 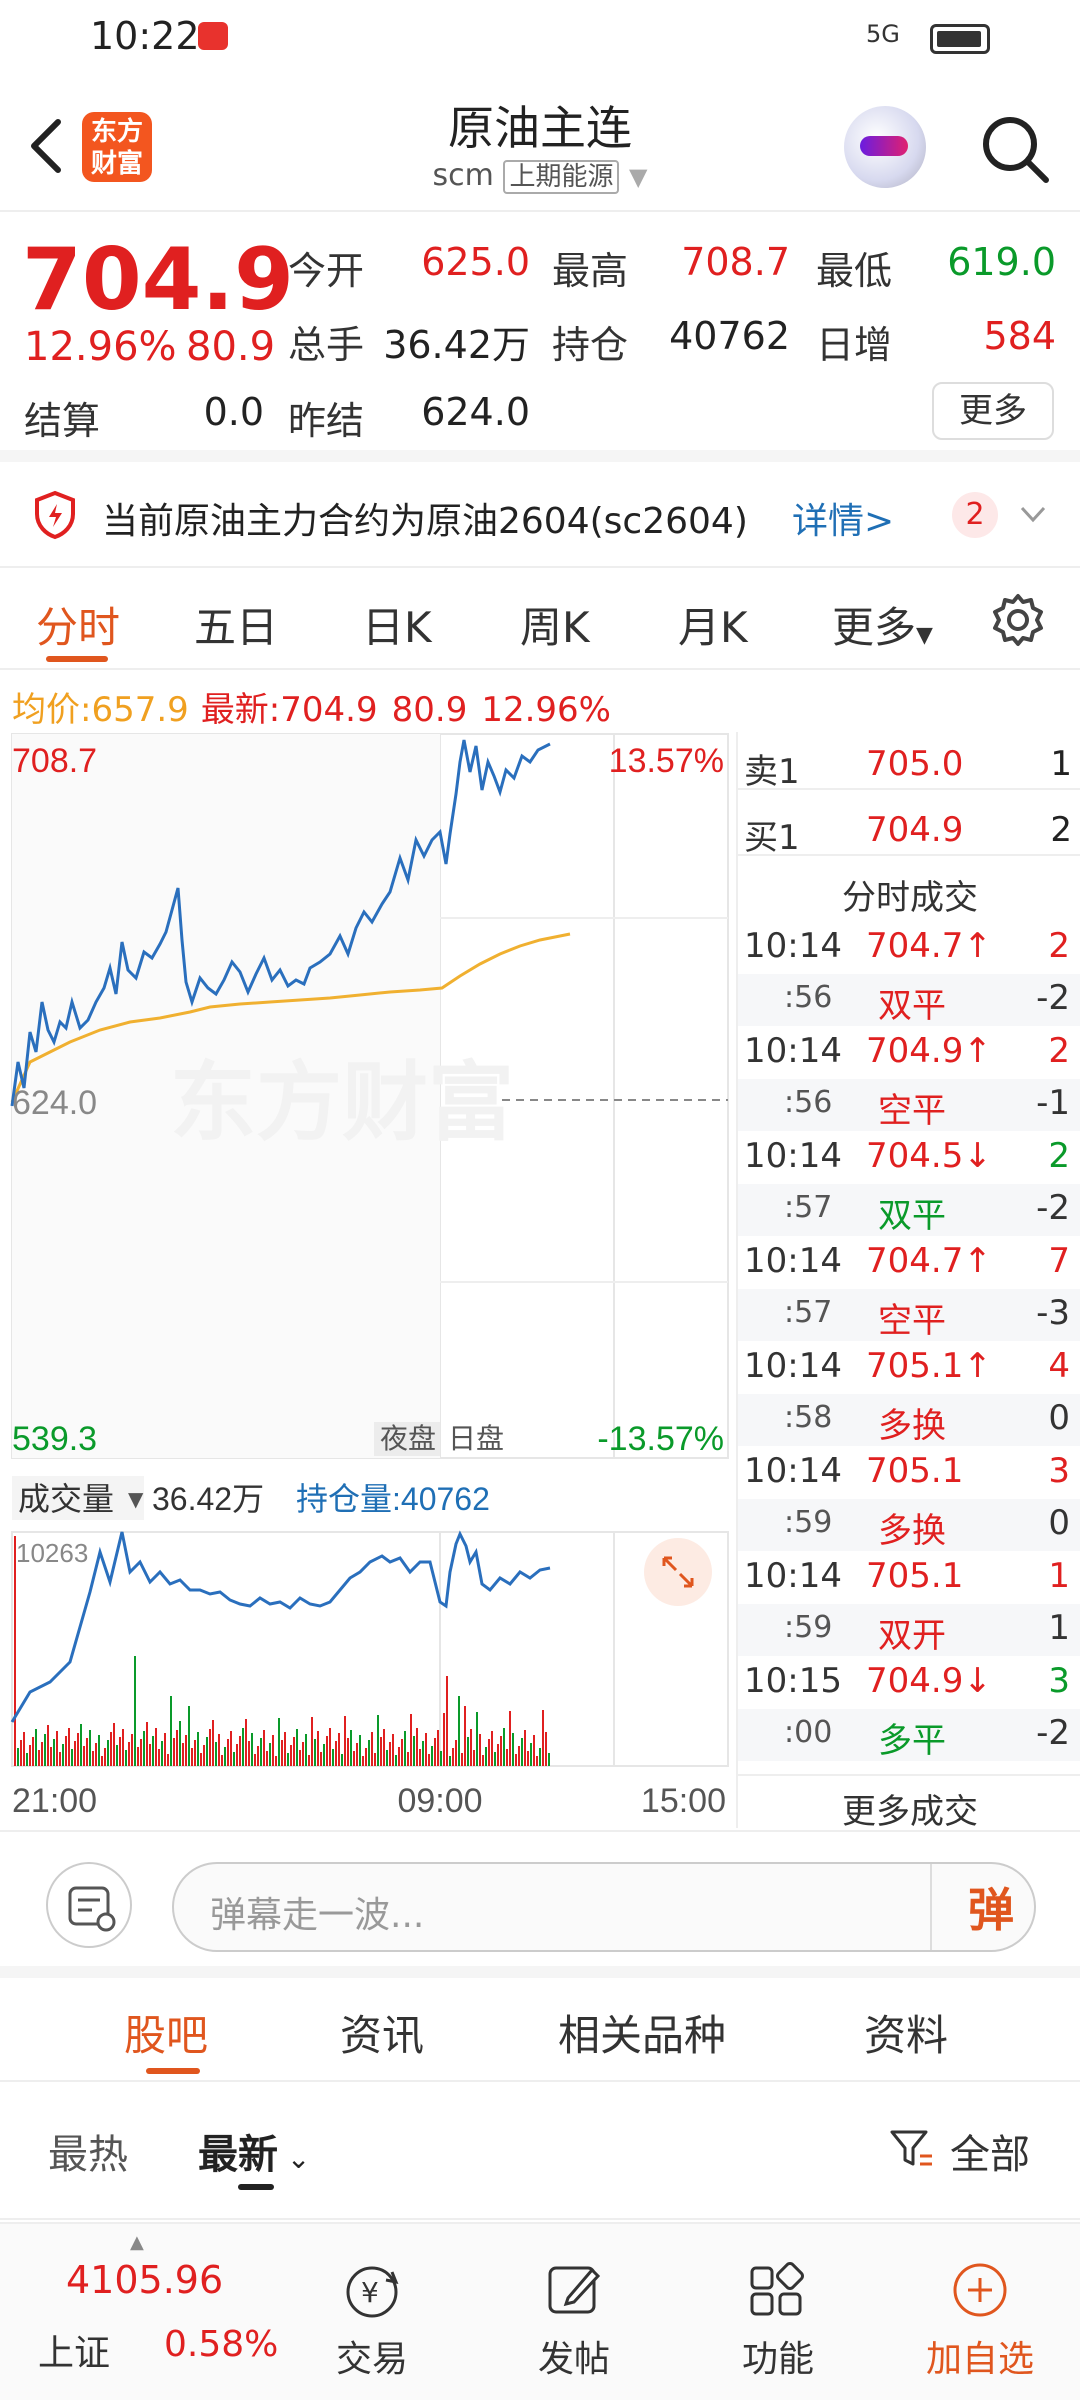 I want to click on danmaku-settings-button, so click(x=89, y=1905).